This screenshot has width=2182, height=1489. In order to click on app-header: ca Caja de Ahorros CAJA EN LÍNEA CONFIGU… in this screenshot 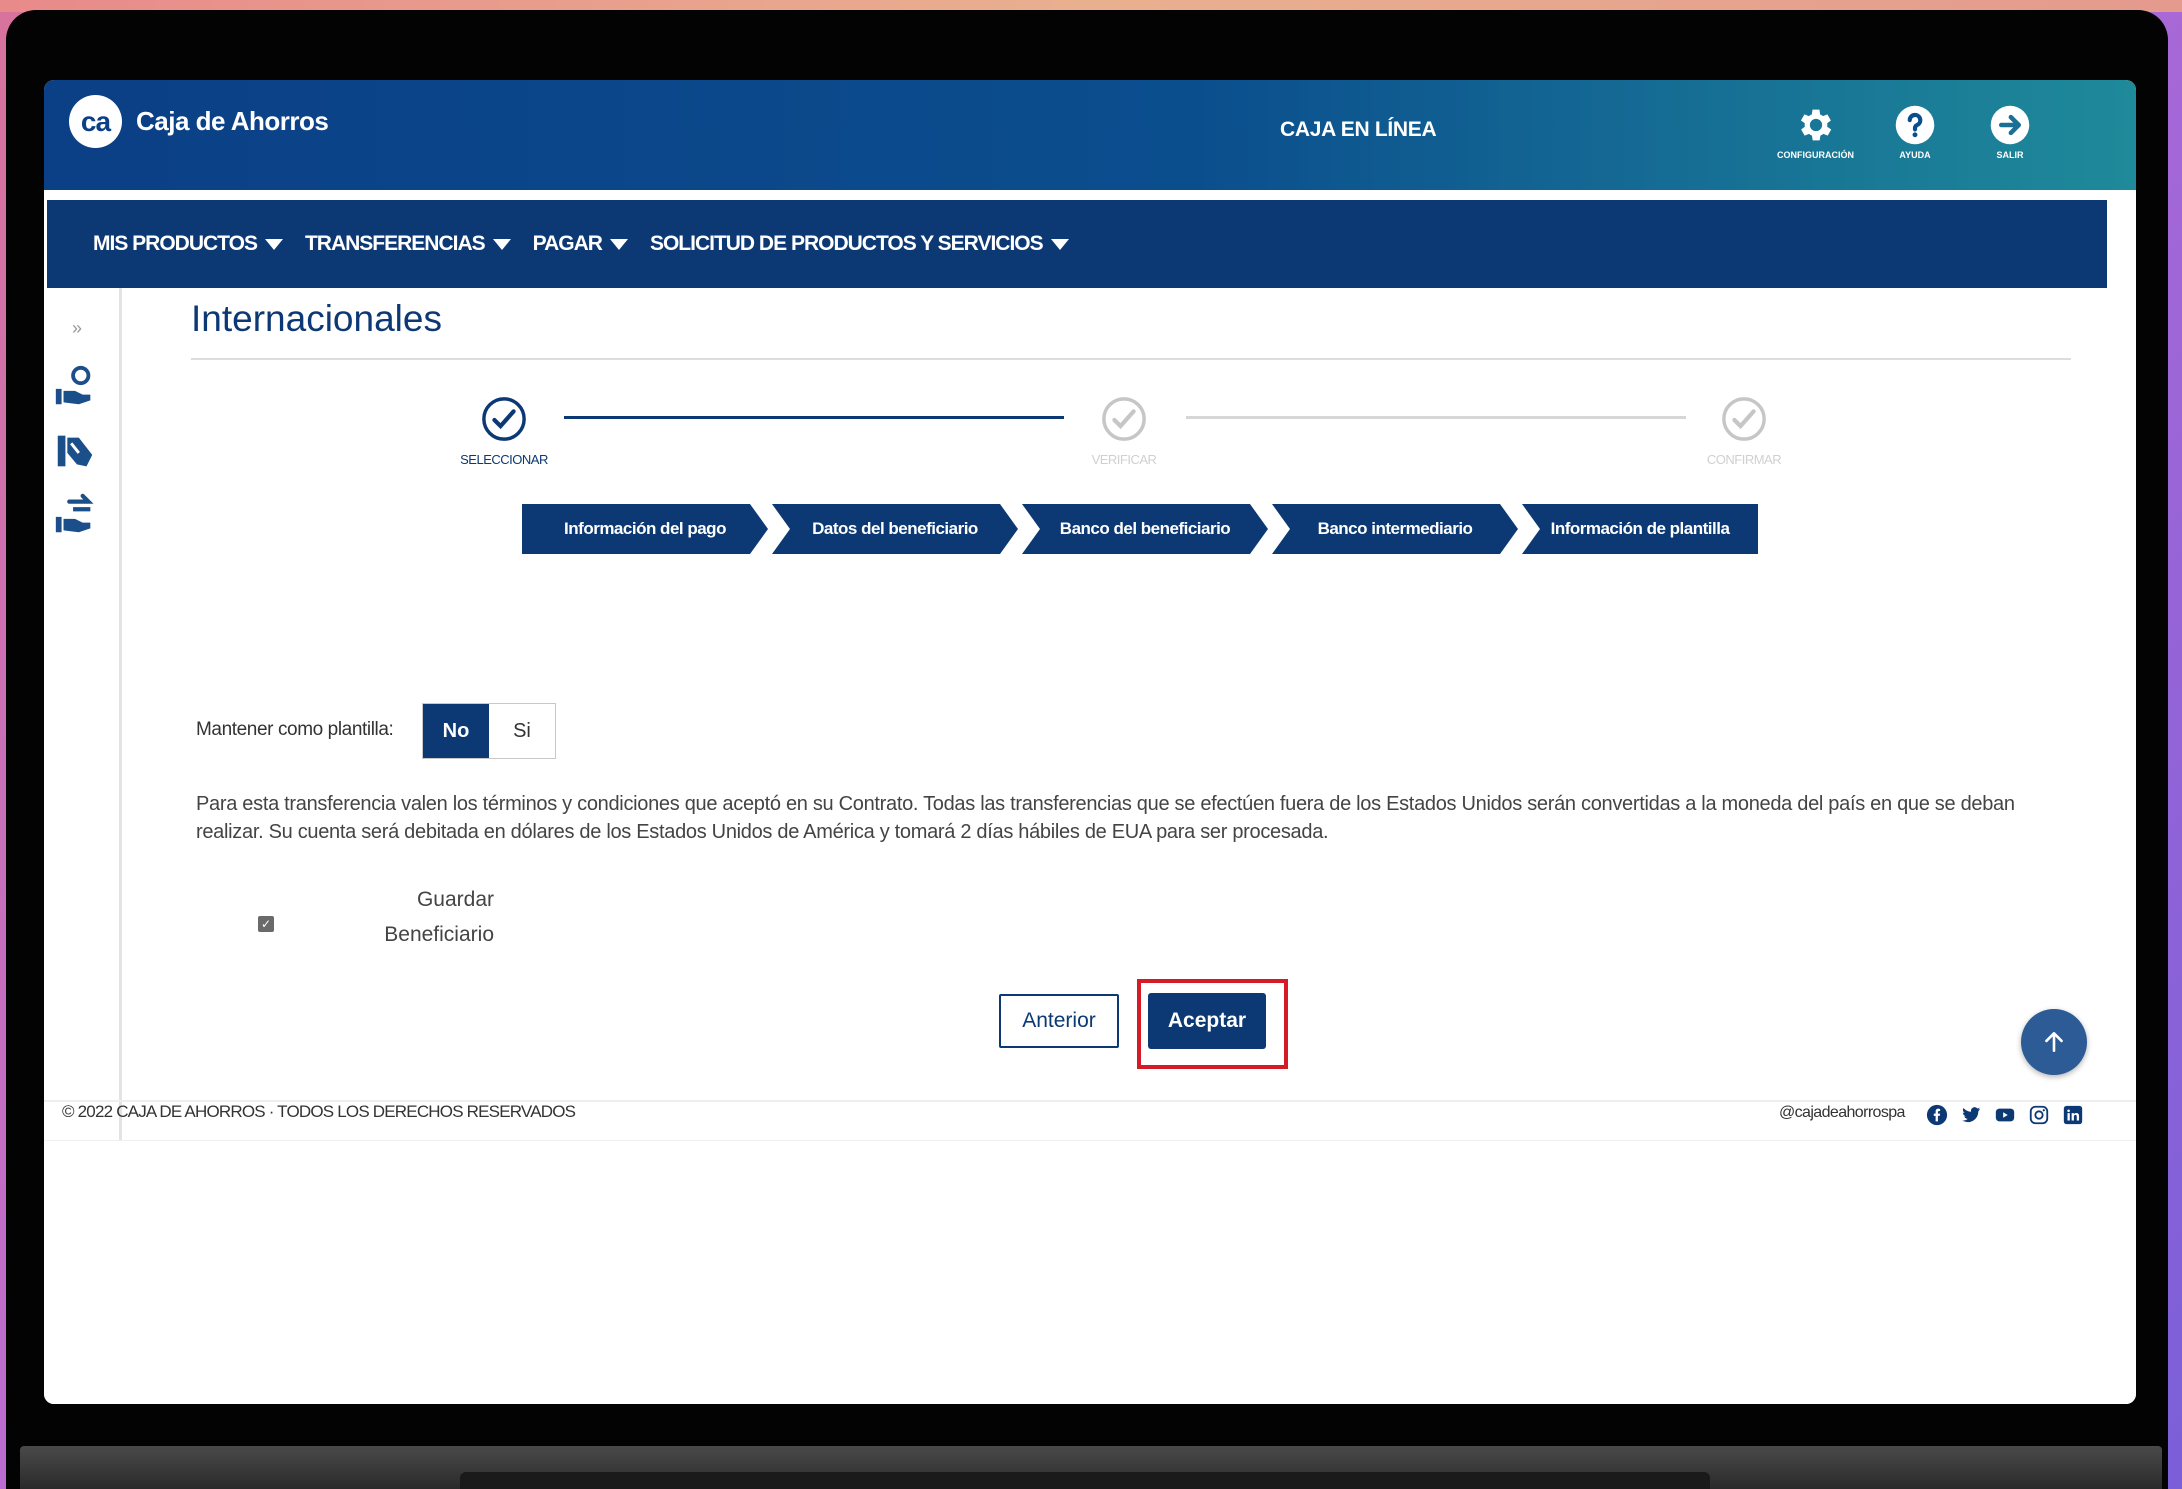, I will do `click(1090, 135)`.